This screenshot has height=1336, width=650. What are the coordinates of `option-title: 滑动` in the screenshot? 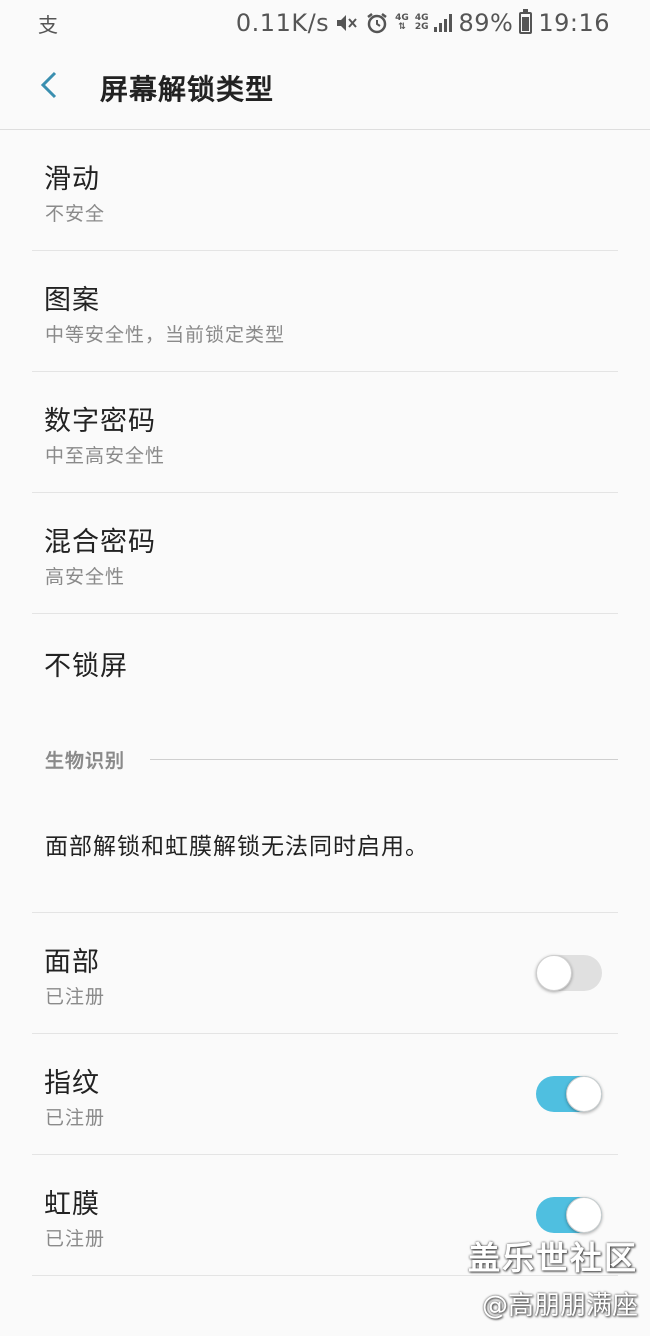 It's located at (72, 179).